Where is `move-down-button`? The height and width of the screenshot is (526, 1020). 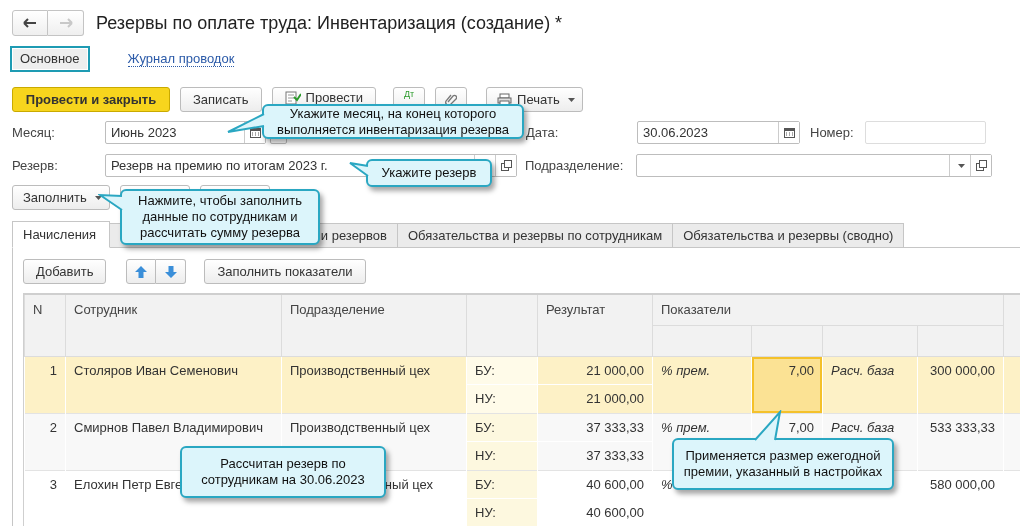 move-down-button is located at coordinates (171, 271).